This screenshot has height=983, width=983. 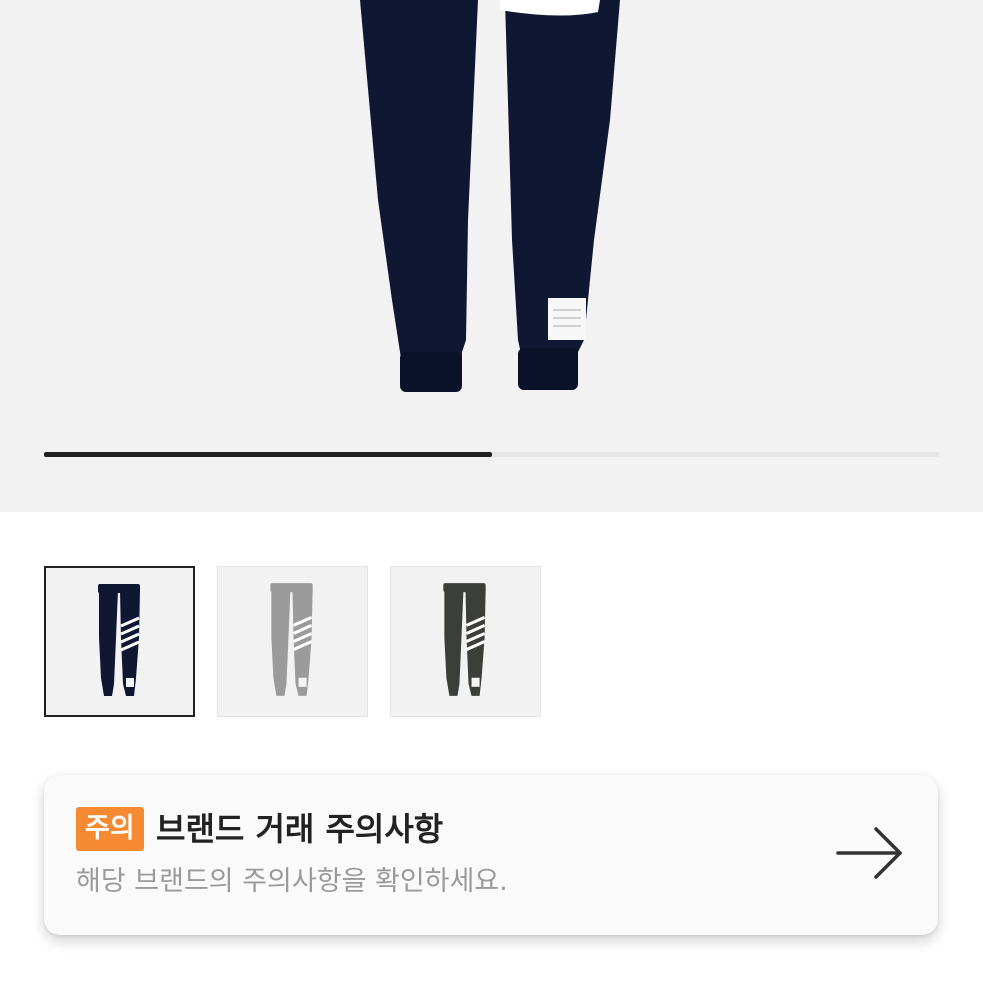 I want to click on gallery-progress-fill, so click(x=268, y=454).